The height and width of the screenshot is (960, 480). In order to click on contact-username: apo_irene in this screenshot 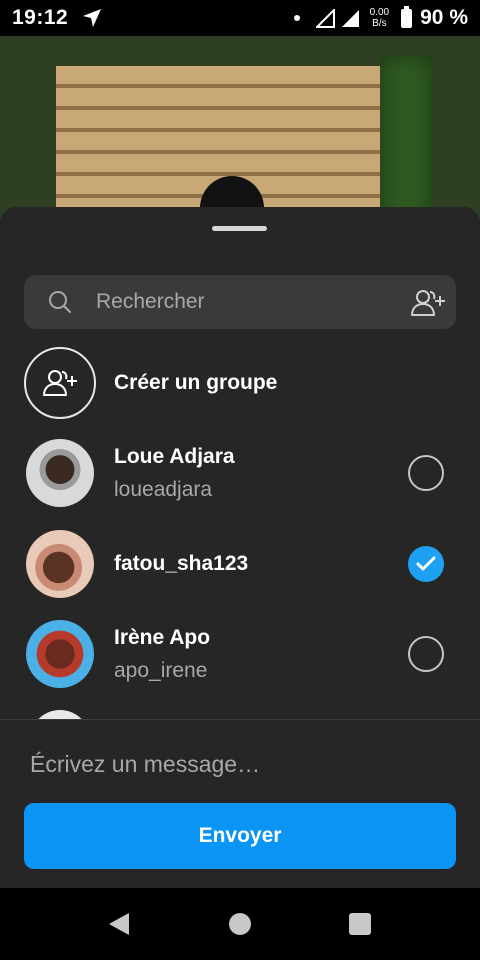, I will do `click(161, 670)`.